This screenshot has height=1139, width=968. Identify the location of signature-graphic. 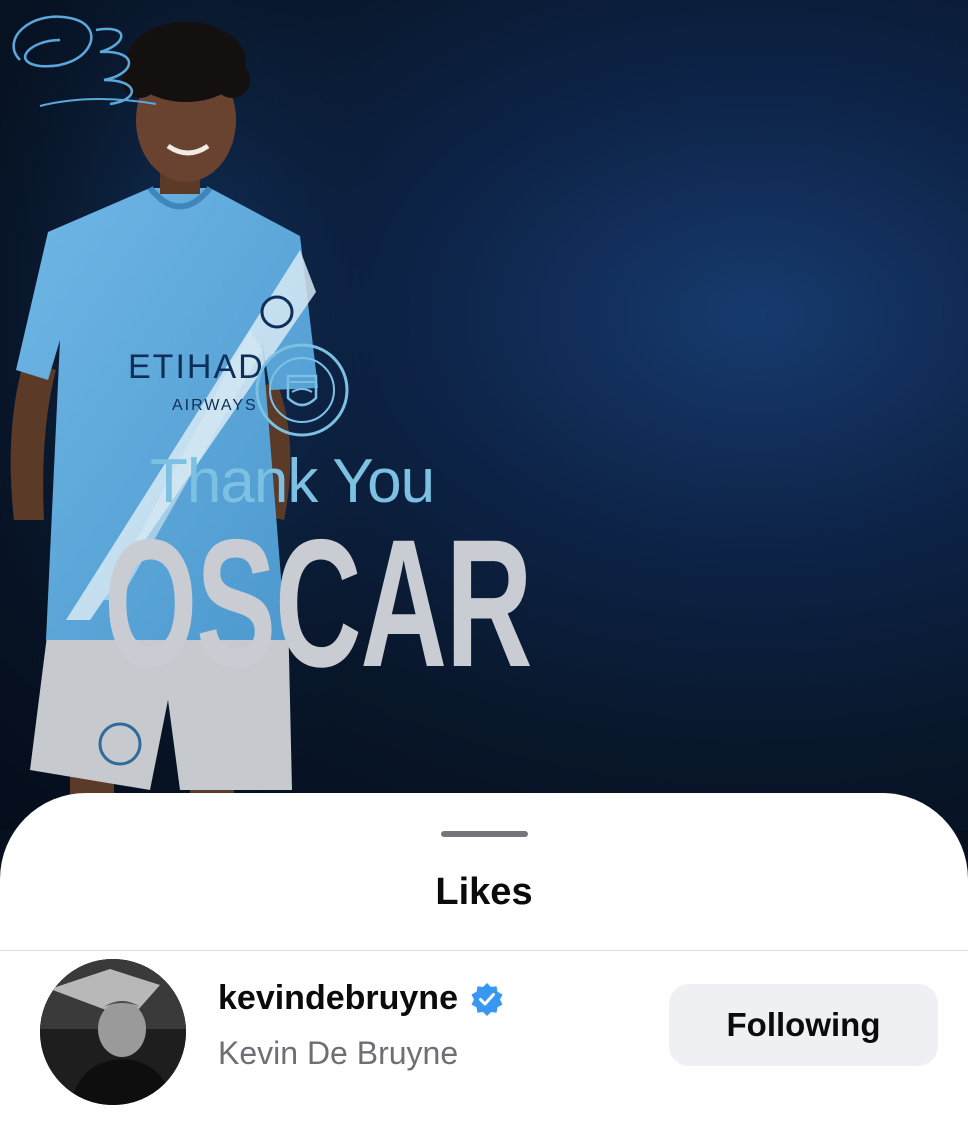
(84, 61).